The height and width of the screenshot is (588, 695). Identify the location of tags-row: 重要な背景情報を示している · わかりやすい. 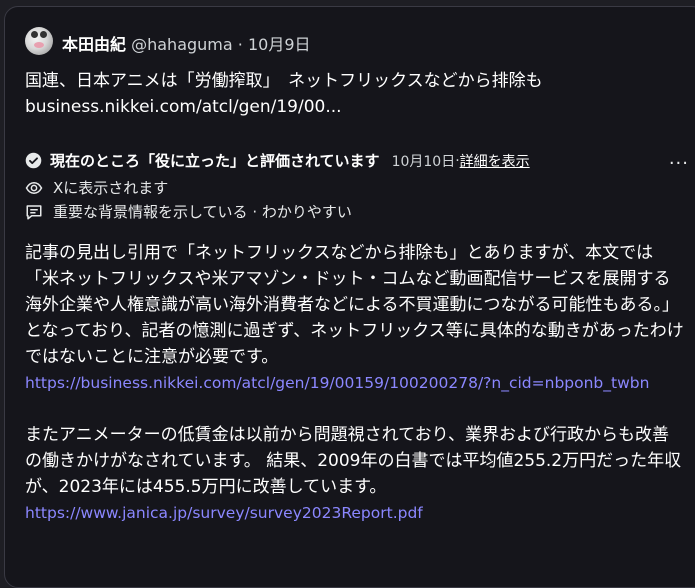
(188, 211).